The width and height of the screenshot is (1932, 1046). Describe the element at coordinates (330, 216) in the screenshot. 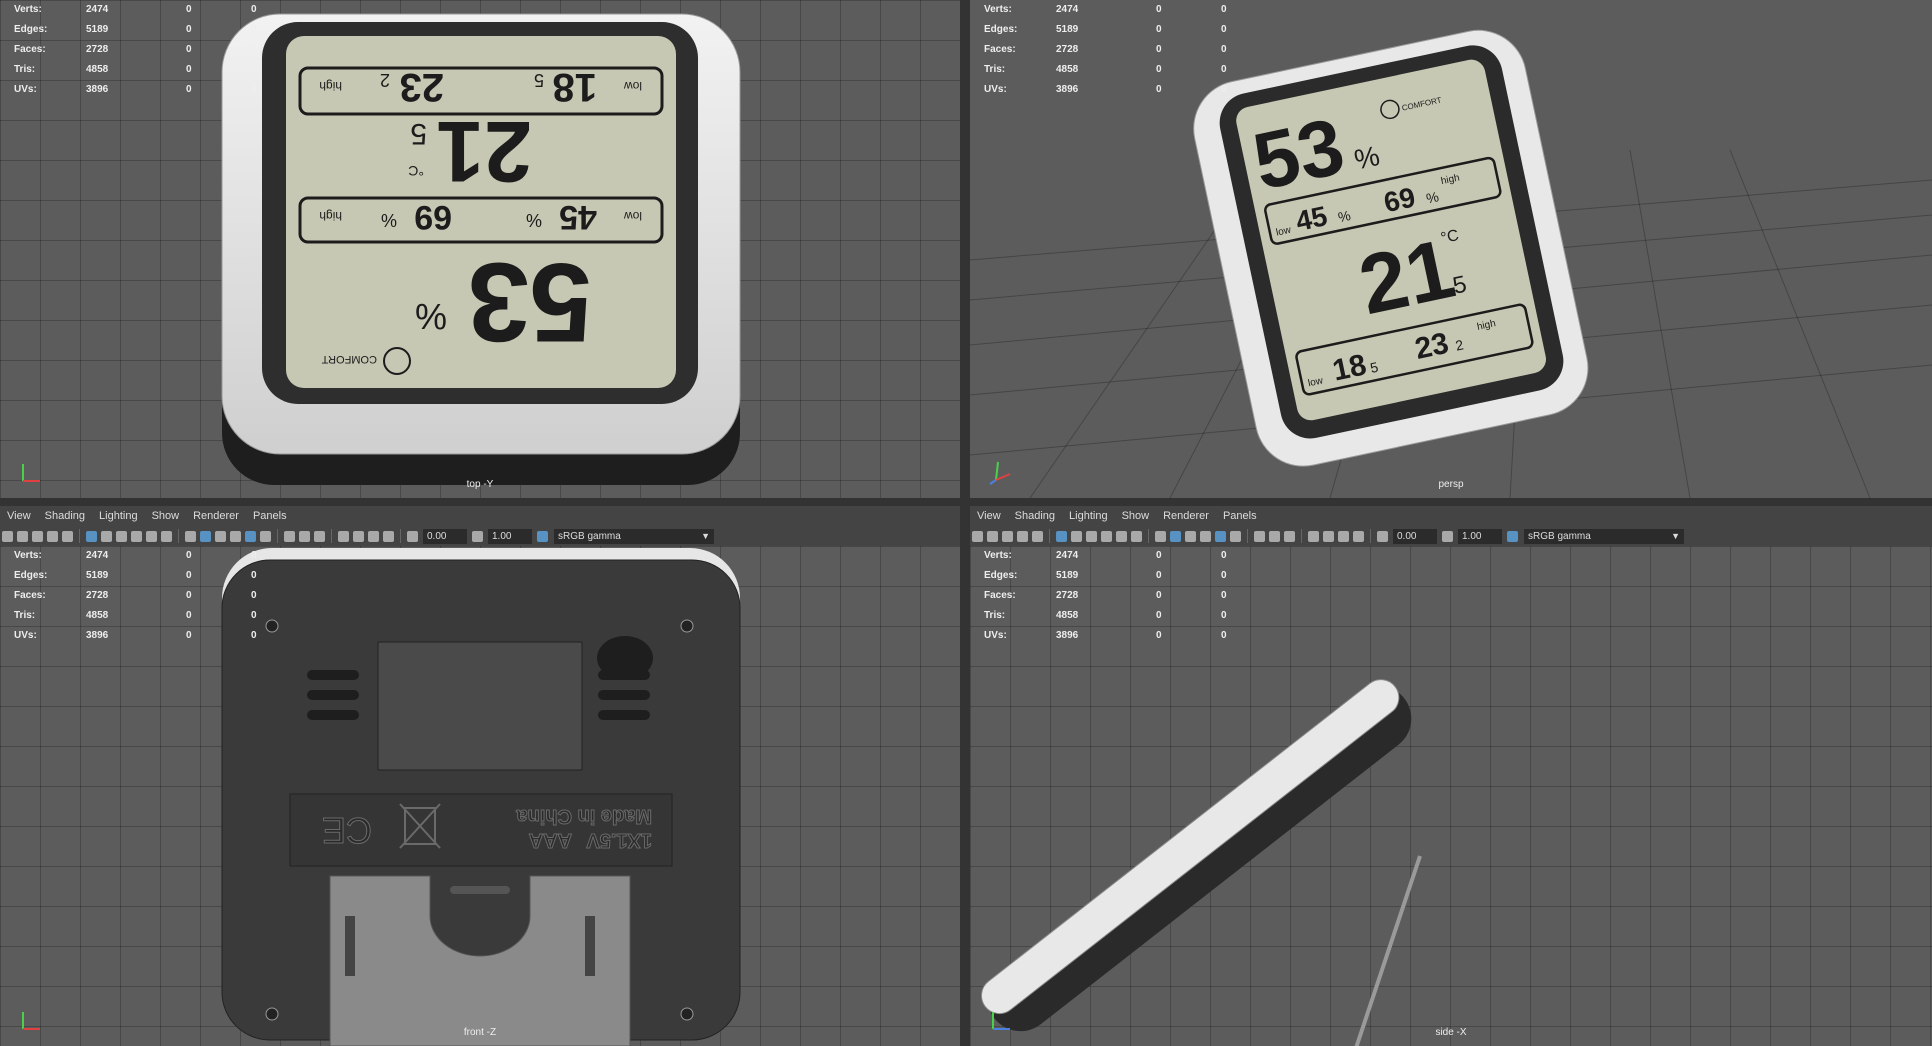

I see `lcd-humidity-high-label: high` at that location.